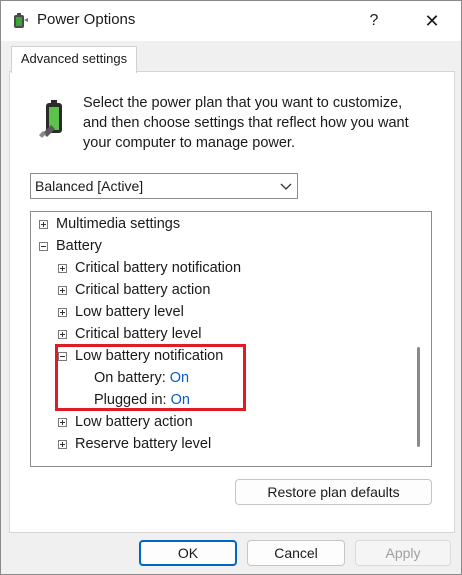 The height and width of the screenshot is (575, 462). Describe the element at coordinates (143, 290) in the screenshot. I see `tree-item-label: Critical battery action` at that location.